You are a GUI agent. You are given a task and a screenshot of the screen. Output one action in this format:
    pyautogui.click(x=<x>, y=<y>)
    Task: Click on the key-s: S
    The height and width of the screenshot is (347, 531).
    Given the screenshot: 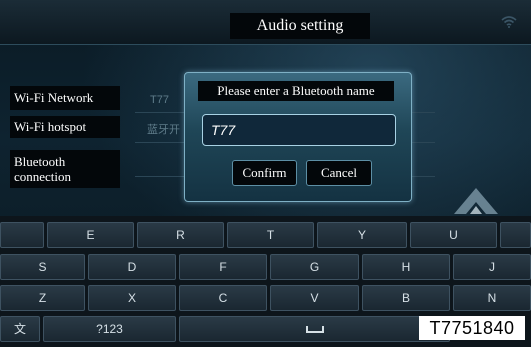 What is the action you would take?
    pyautogui.click(x=42, y=267)
    